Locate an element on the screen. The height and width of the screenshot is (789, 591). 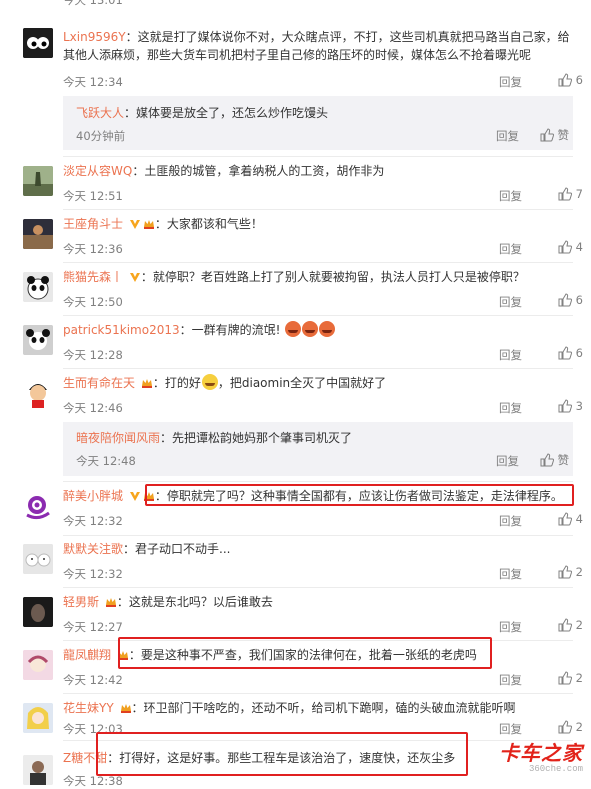
username-link: 醉美小胖城 is located at coordinates (93, 496).